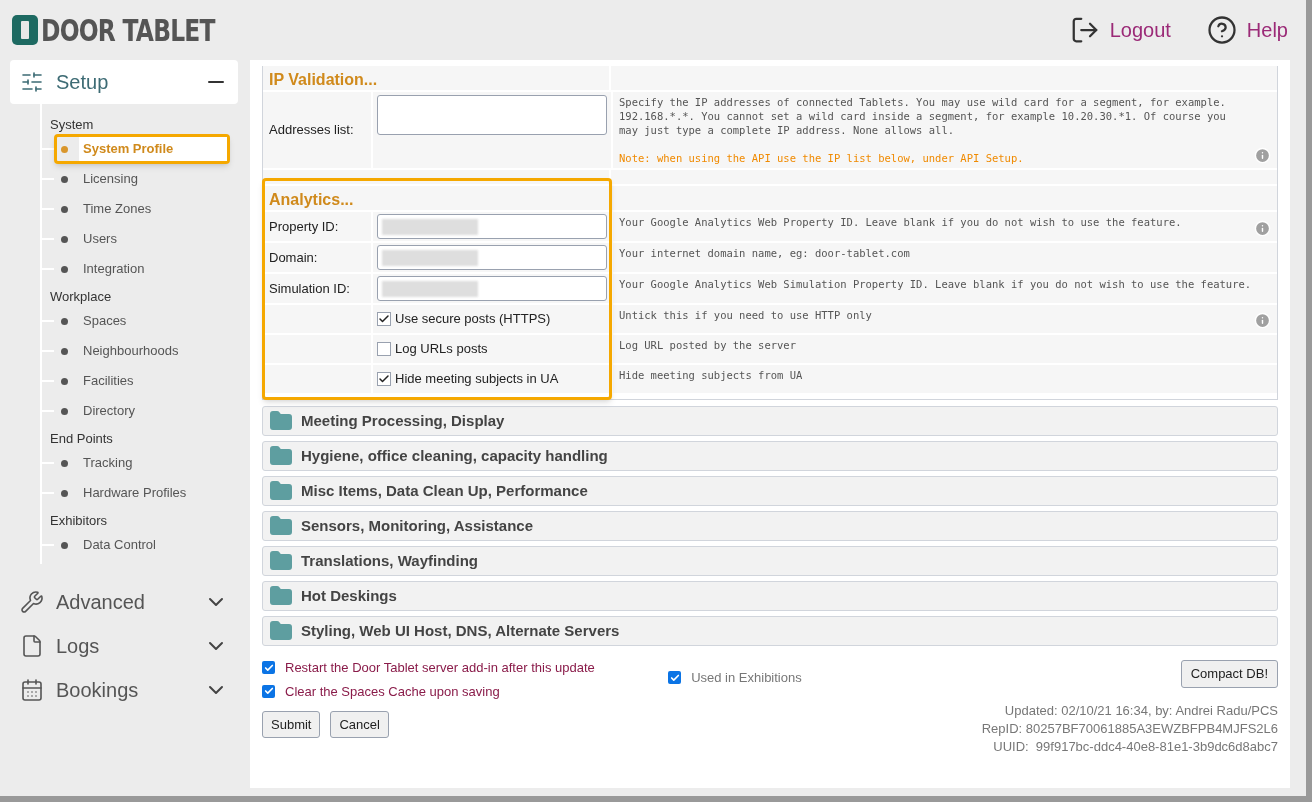  Describe the element at coordinates (293, 257) in the screenshot. I see `field-label: Domain:` at that location.